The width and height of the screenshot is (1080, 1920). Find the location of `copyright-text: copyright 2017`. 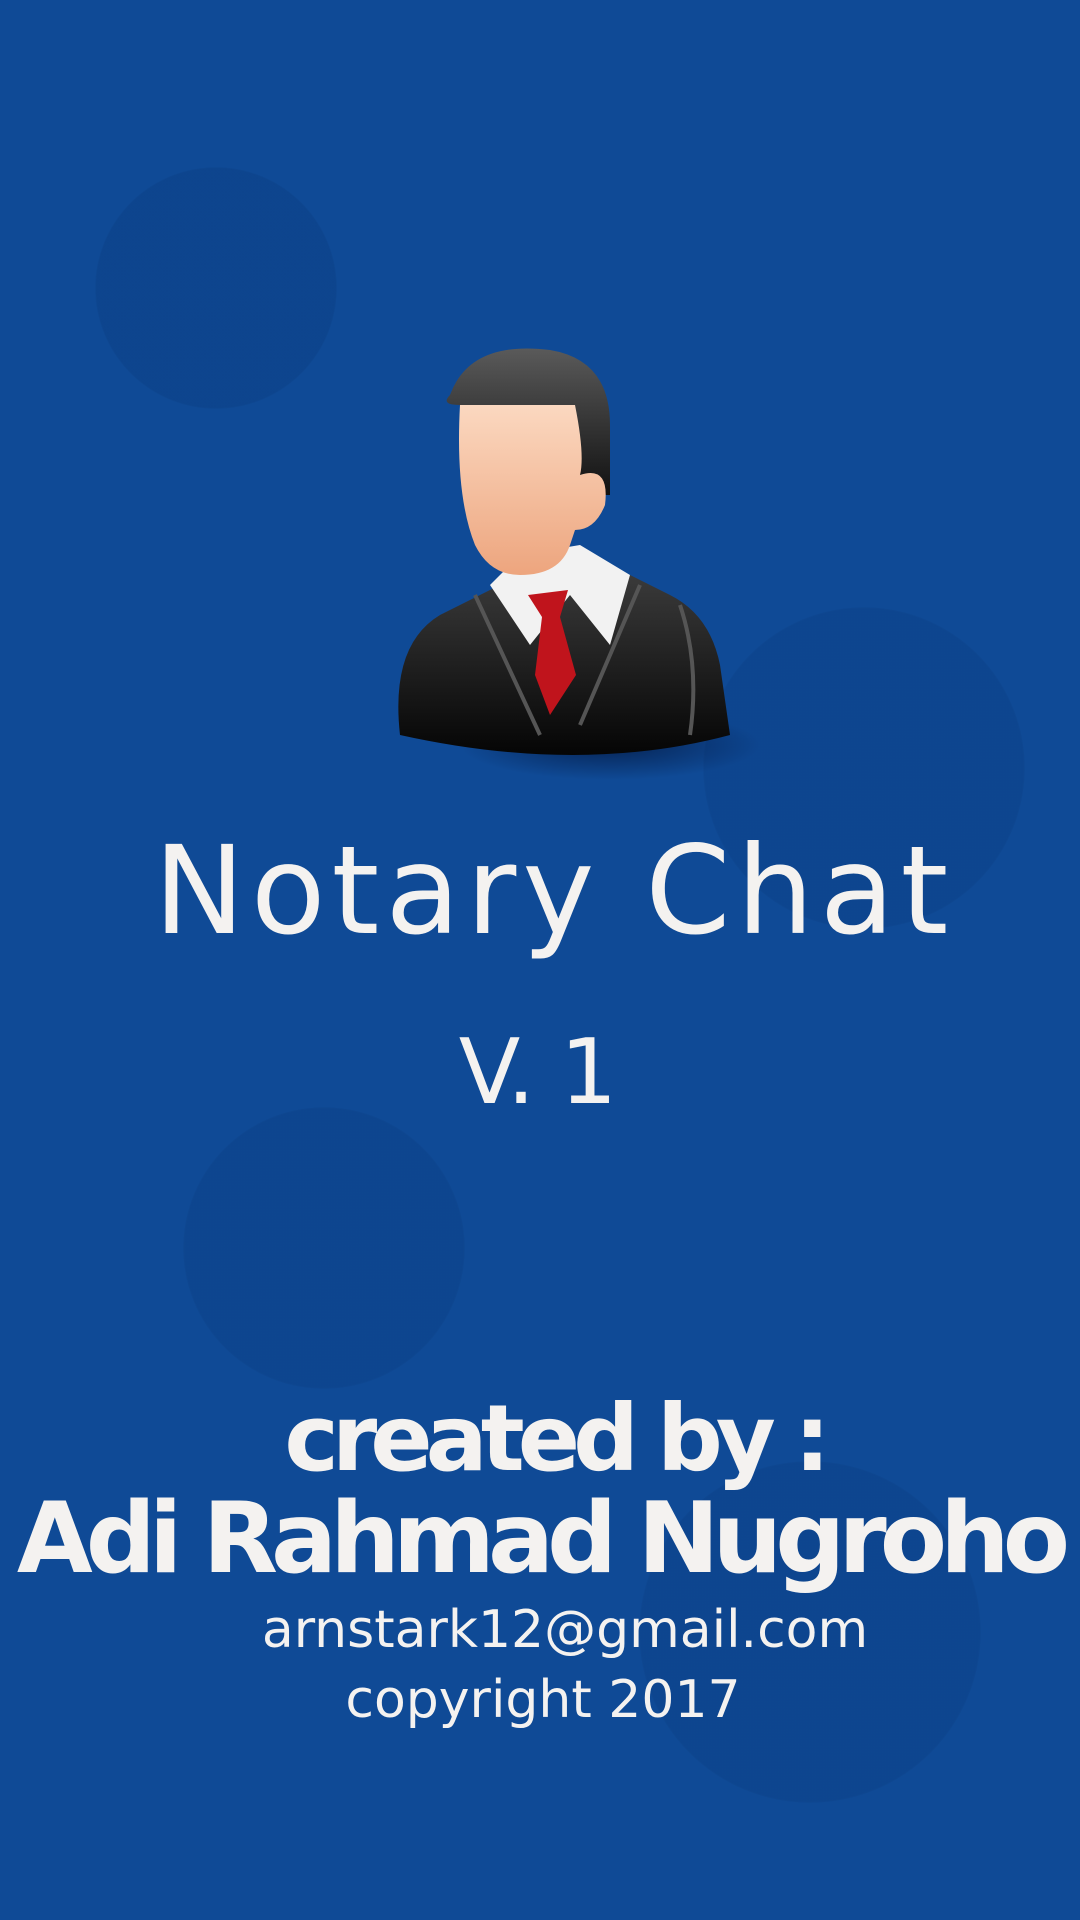

copyright-text: copyright 2017 is located at coordinates (543, 1700).